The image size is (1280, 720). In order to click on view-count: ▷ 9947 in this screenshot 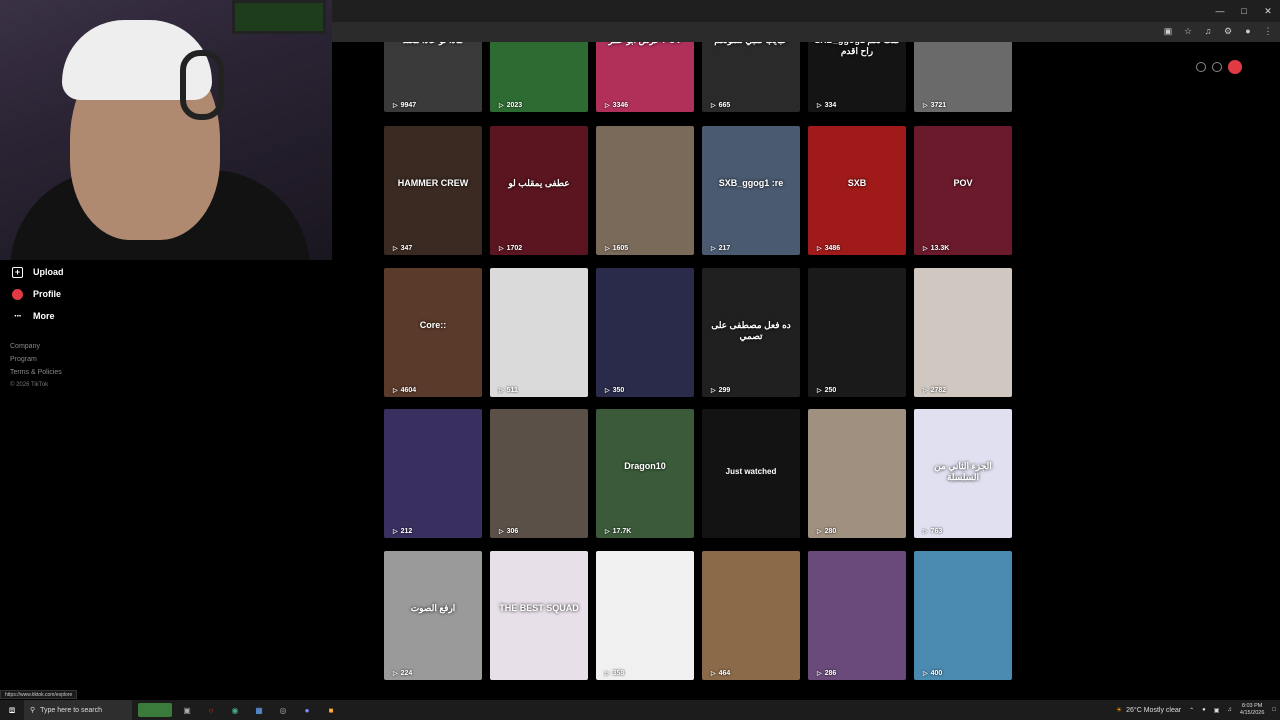, I will do `click(404, 105)`.